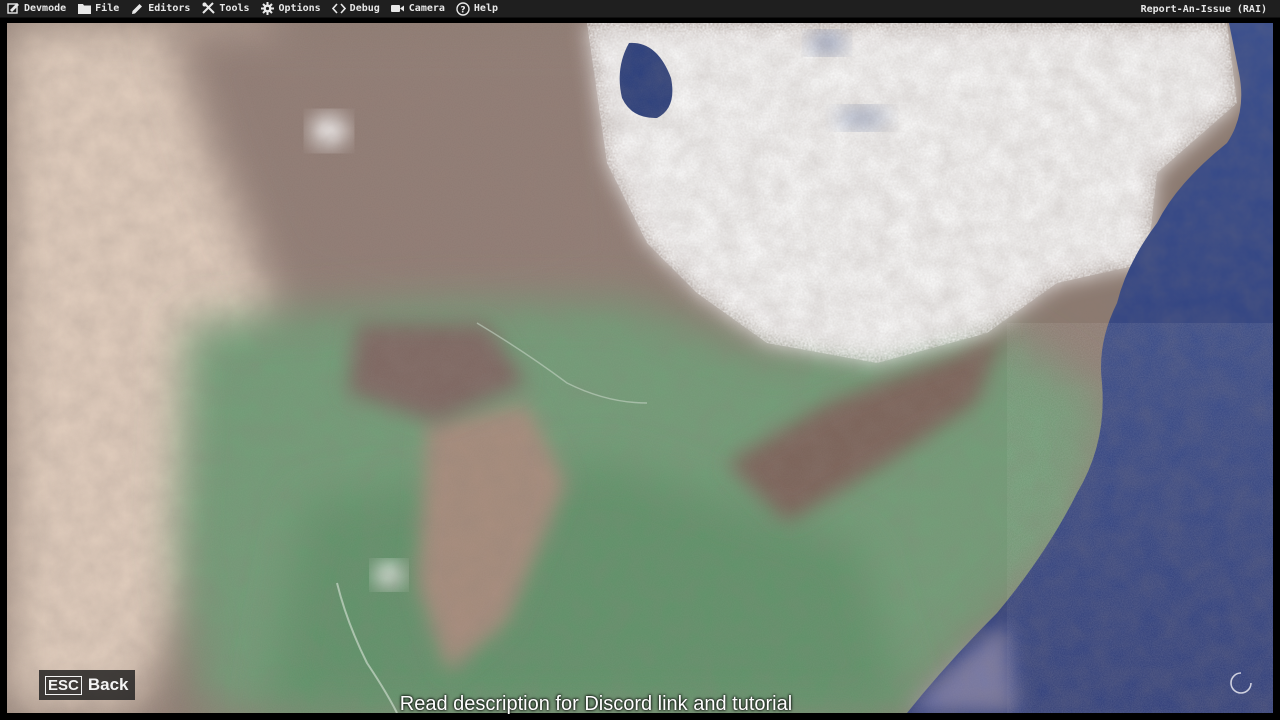 The image size is (1280, 720). What do you see at coordinates (234, 8) in the screenshot?
I see `menu-tools-label: Tools` at bounding box center [234, 8].